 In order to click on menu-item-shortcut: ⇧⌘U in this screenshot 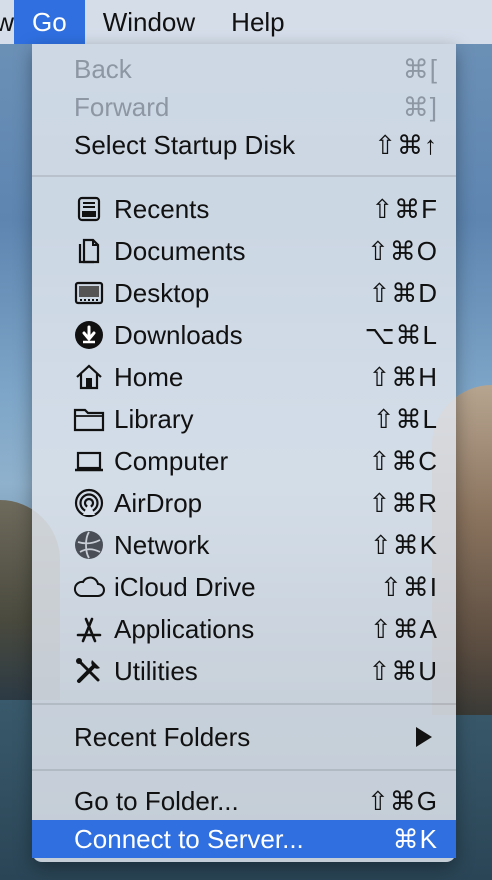, I will do `click(403, 670)`.